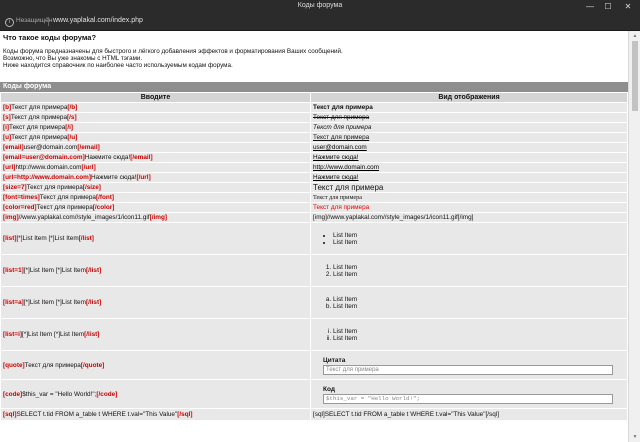 This screenshot has height=442, width=640. What do you see at coordinates (336, 157) in the screenshot?
I see `email-named-link: Нажмите сюда!` at bounding box center [336, 157].